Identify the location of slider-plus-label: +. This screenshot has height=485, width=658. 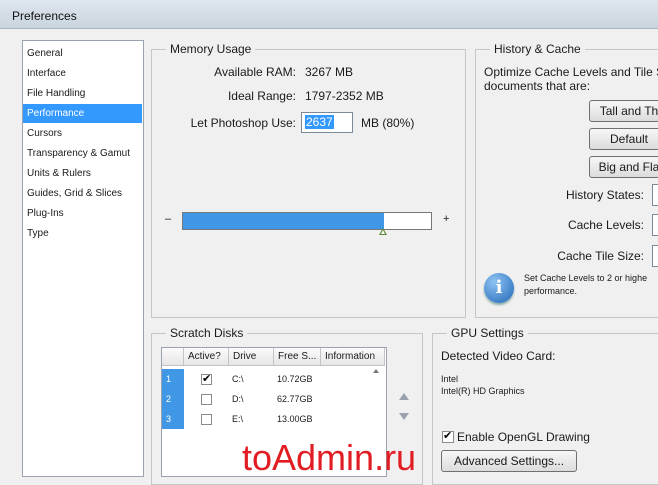
(446, 219).